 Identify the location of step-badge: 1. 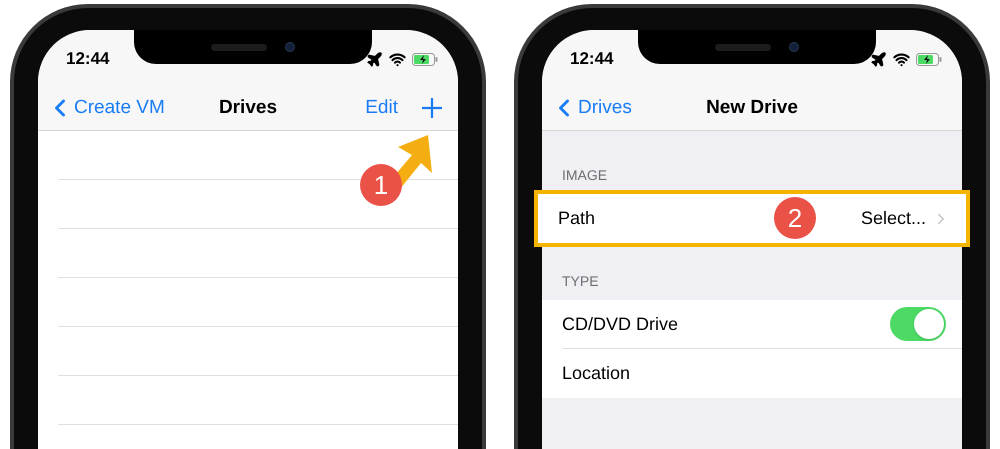
(381, 185).